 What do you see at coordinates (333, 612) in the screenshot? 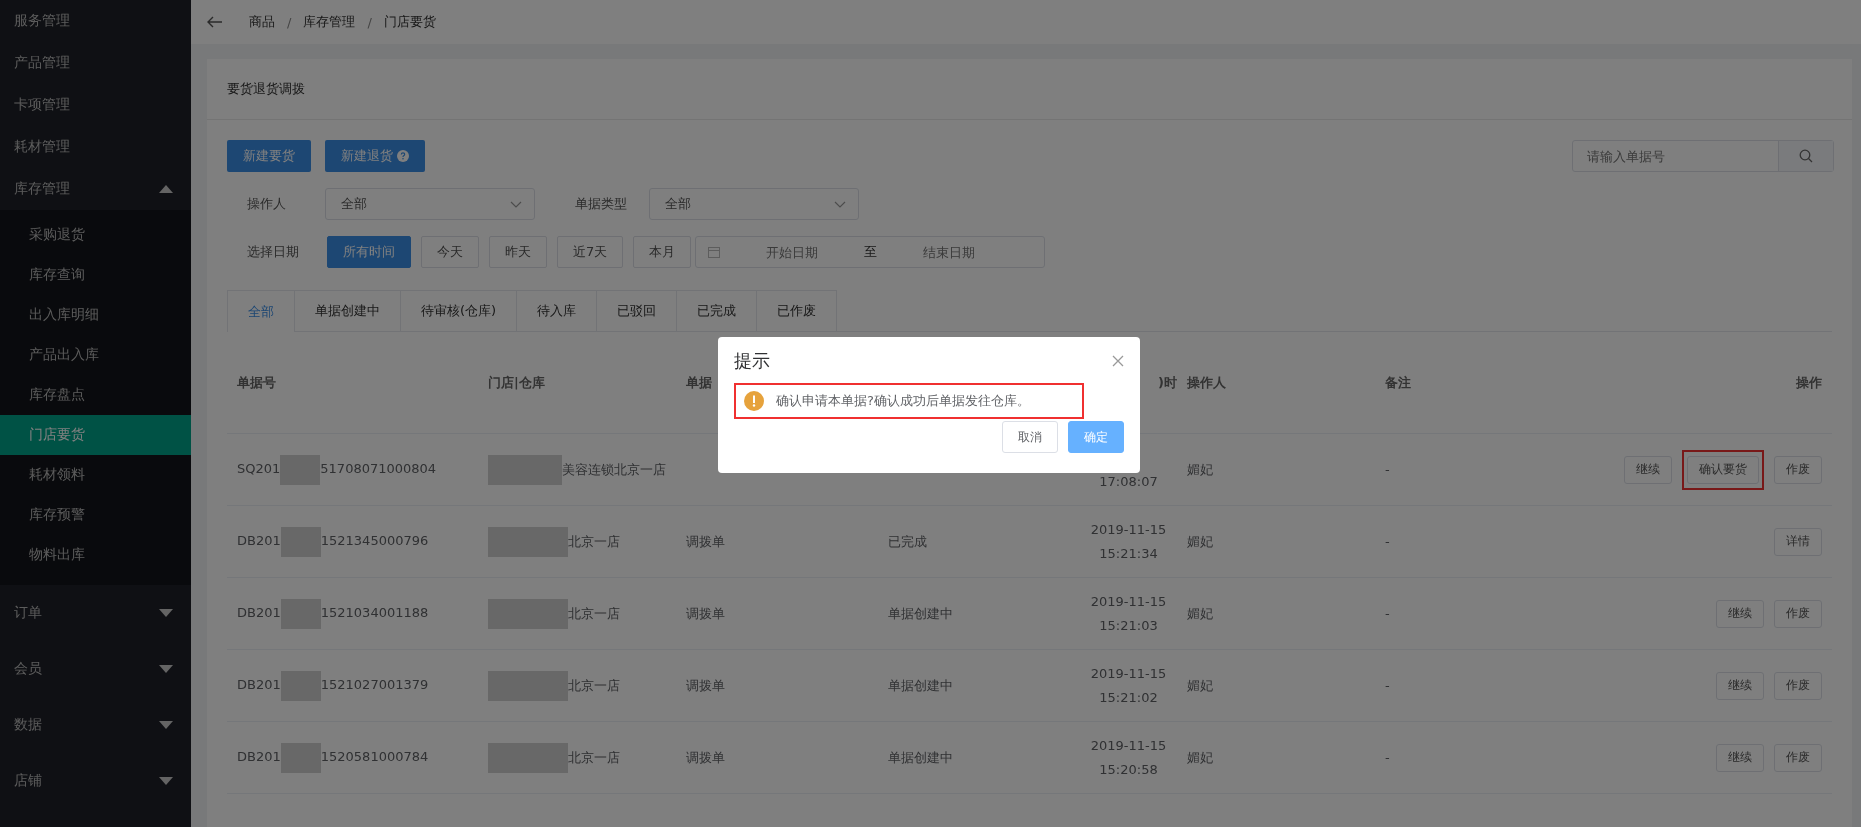
I see `order-number: DB201 1521034001188` at bounding box center [333, 612].